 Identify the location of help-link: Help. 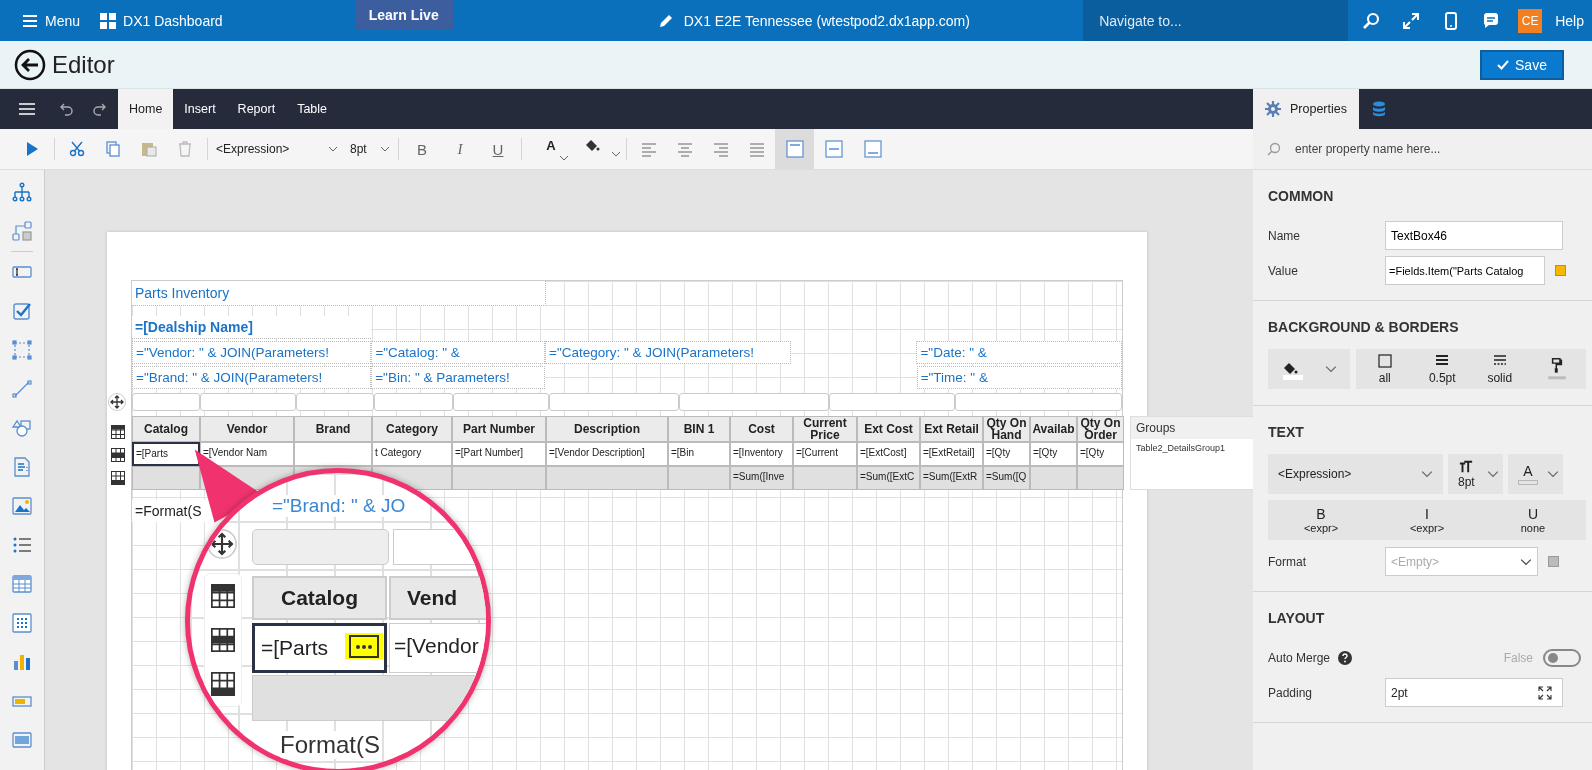
(1569, 20).